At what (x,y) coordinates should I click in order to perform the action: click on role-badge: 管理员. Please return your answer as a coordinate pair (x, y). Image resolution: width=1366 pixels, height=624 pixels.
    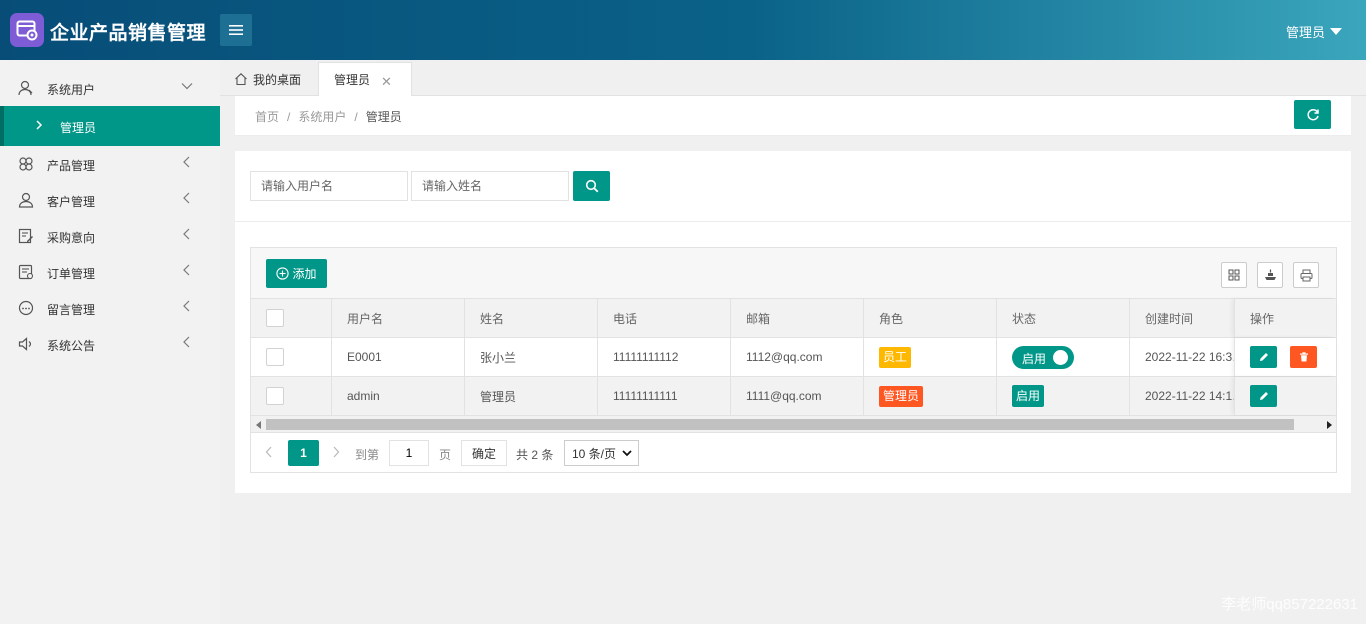
    Looking at the image, I should click on (901, 396).